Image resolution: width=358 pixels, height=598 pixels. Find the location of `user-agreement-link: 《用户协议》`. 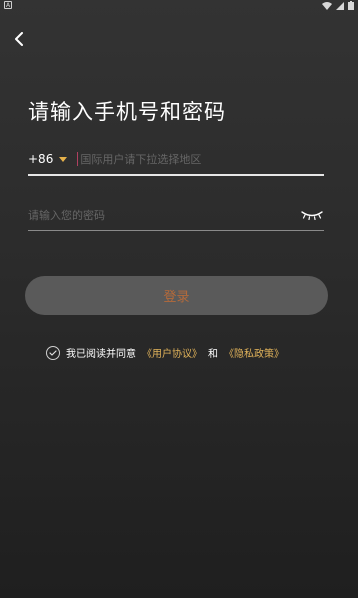

user-agreement-link: 《用户协议》 is located at coordinates (172, 352).